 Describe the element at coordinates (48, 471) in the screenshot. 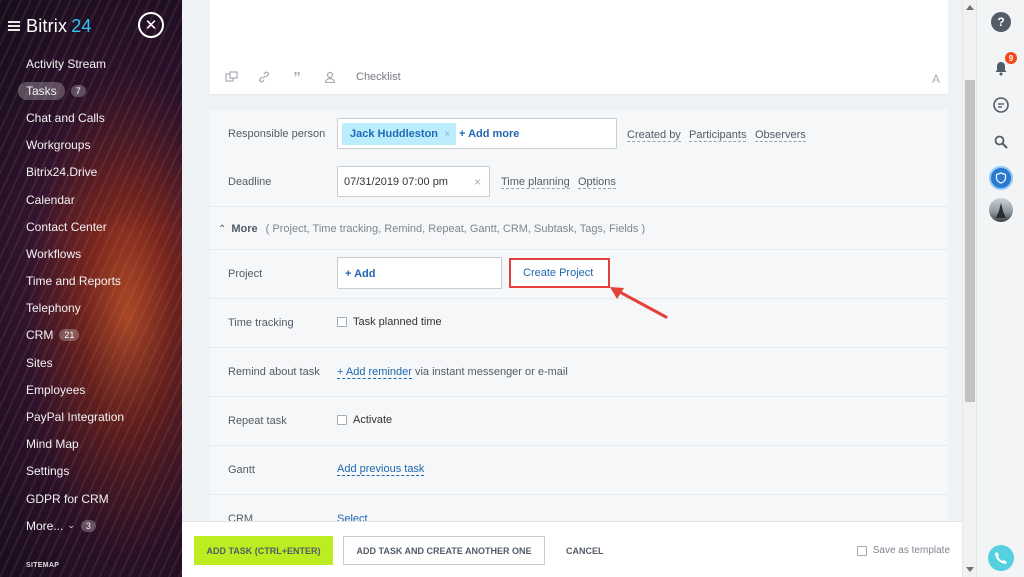

I see `sidebar-item-label: Settings` at that location.